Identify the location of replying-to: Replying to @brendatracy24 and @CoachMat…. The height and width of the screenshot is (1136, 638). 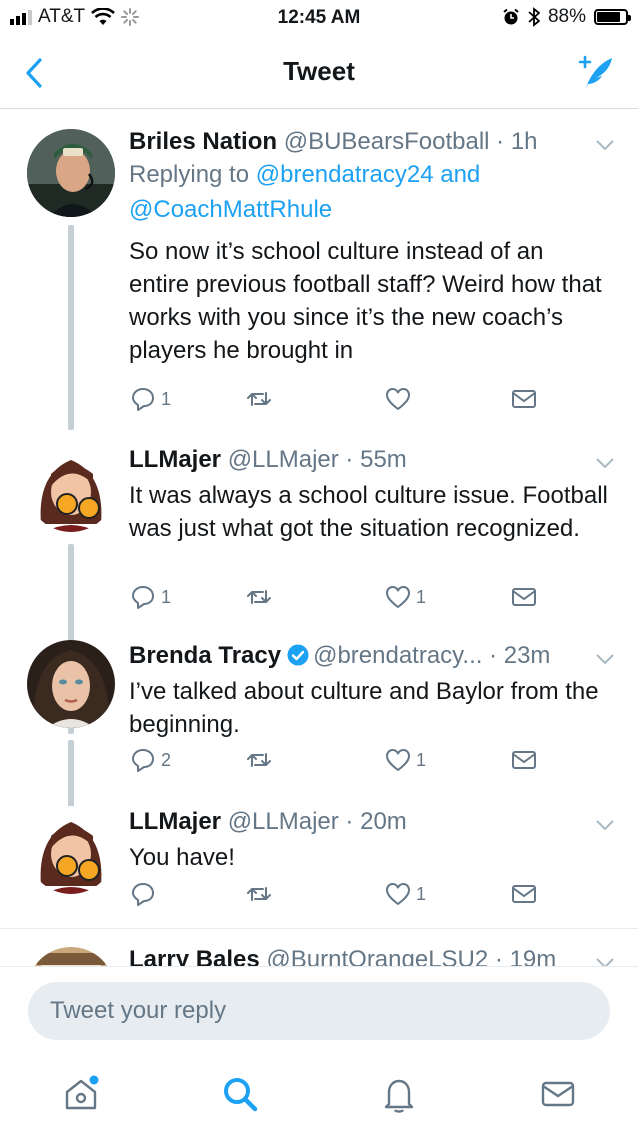
(368, 192).